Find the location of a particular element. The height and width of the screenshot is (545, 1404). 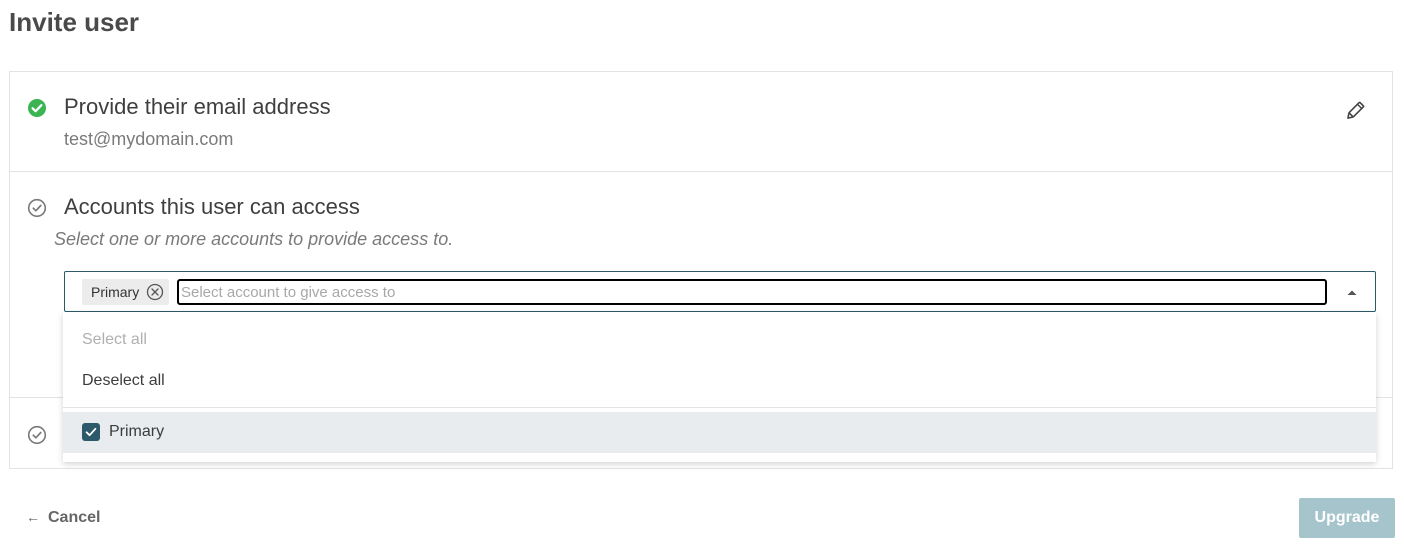

account-multiselect: Primary is located at coordinates (720, 291).